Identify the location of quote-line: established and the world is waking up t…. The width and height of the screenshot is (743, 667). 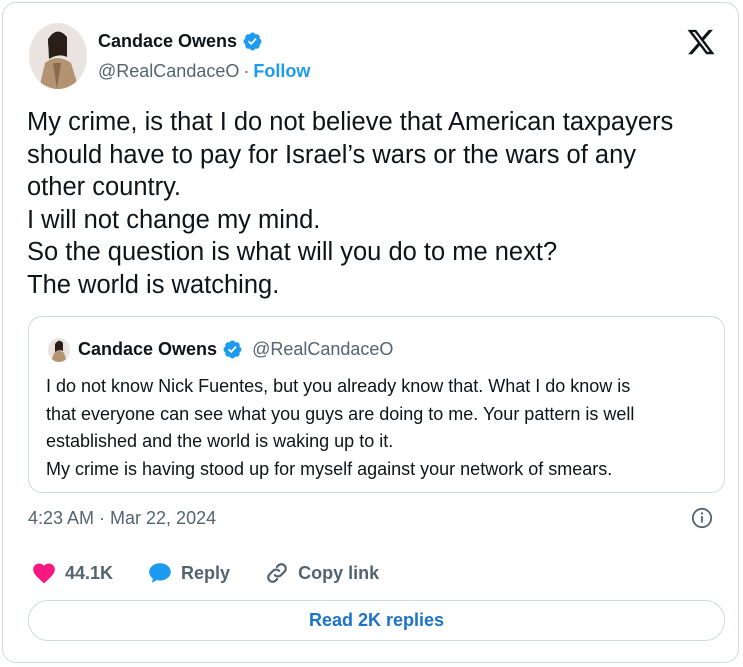
(220, 441).